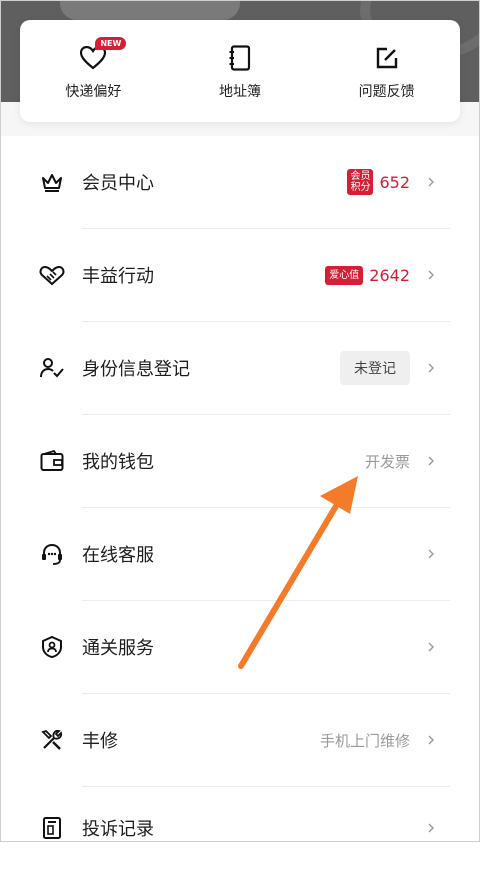 Image resolution: width=480 pixels, height=869 pixels. Describe the element at coordinates (111, 43) in the screenshot. I see `new-badge: NEW` at that location.